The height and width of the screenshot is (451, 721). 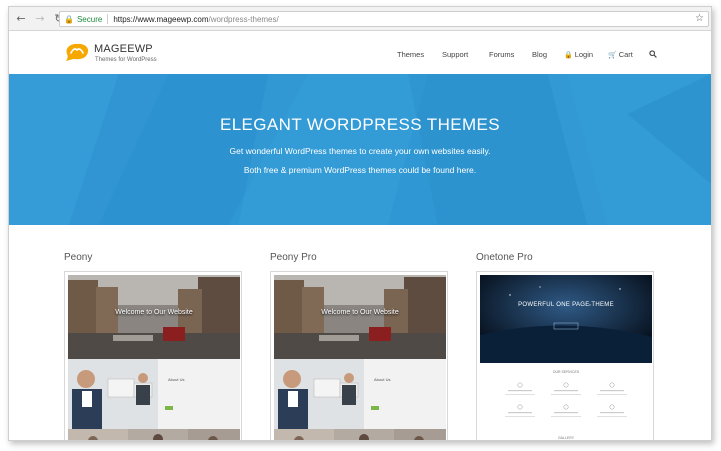 I want to click on theme-card-peony-pro: Welcome to Our Website About Us, so click(x=359, y=355).